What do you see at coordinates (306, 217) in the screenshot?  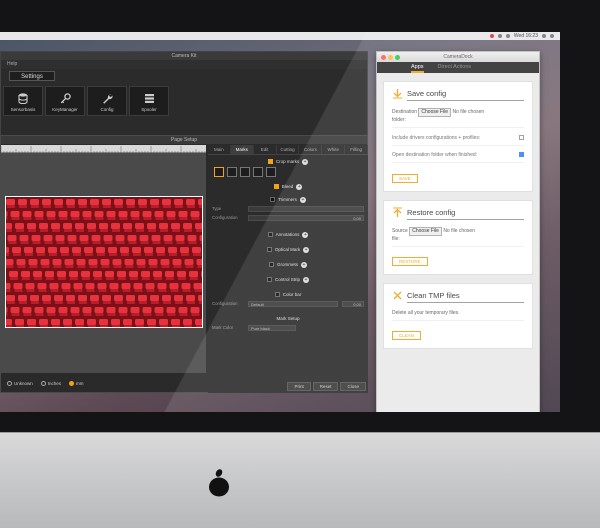 I see `configuration-input: 0,00` at bounding box center [306, 217].